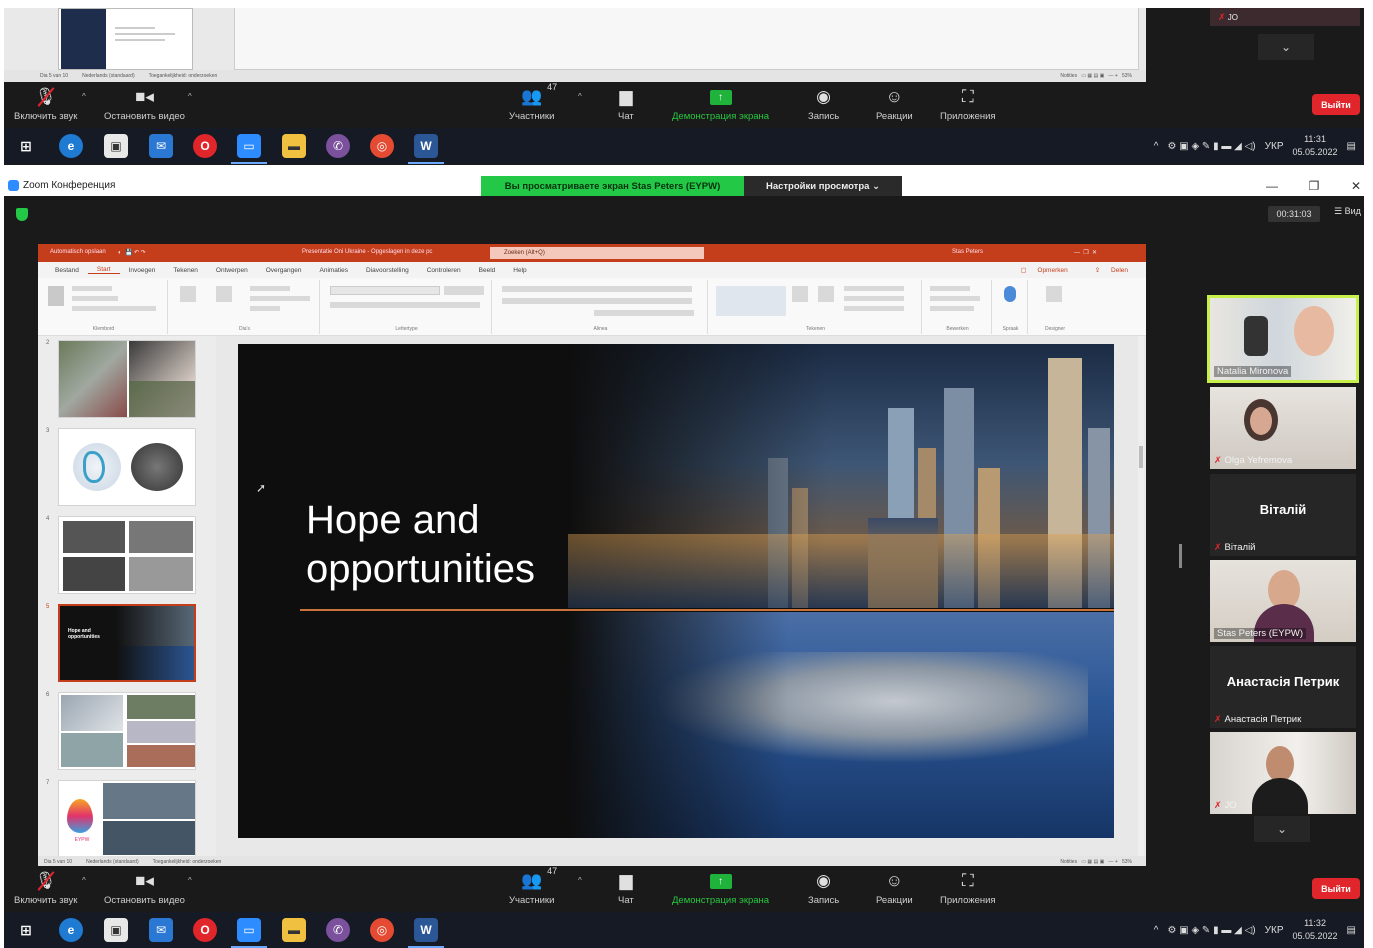 The width and height of the screenshot is (1373, 948). Describe the element at coordinates (519, 270) in the screenshot. I see `tab-help: Help` at that location.